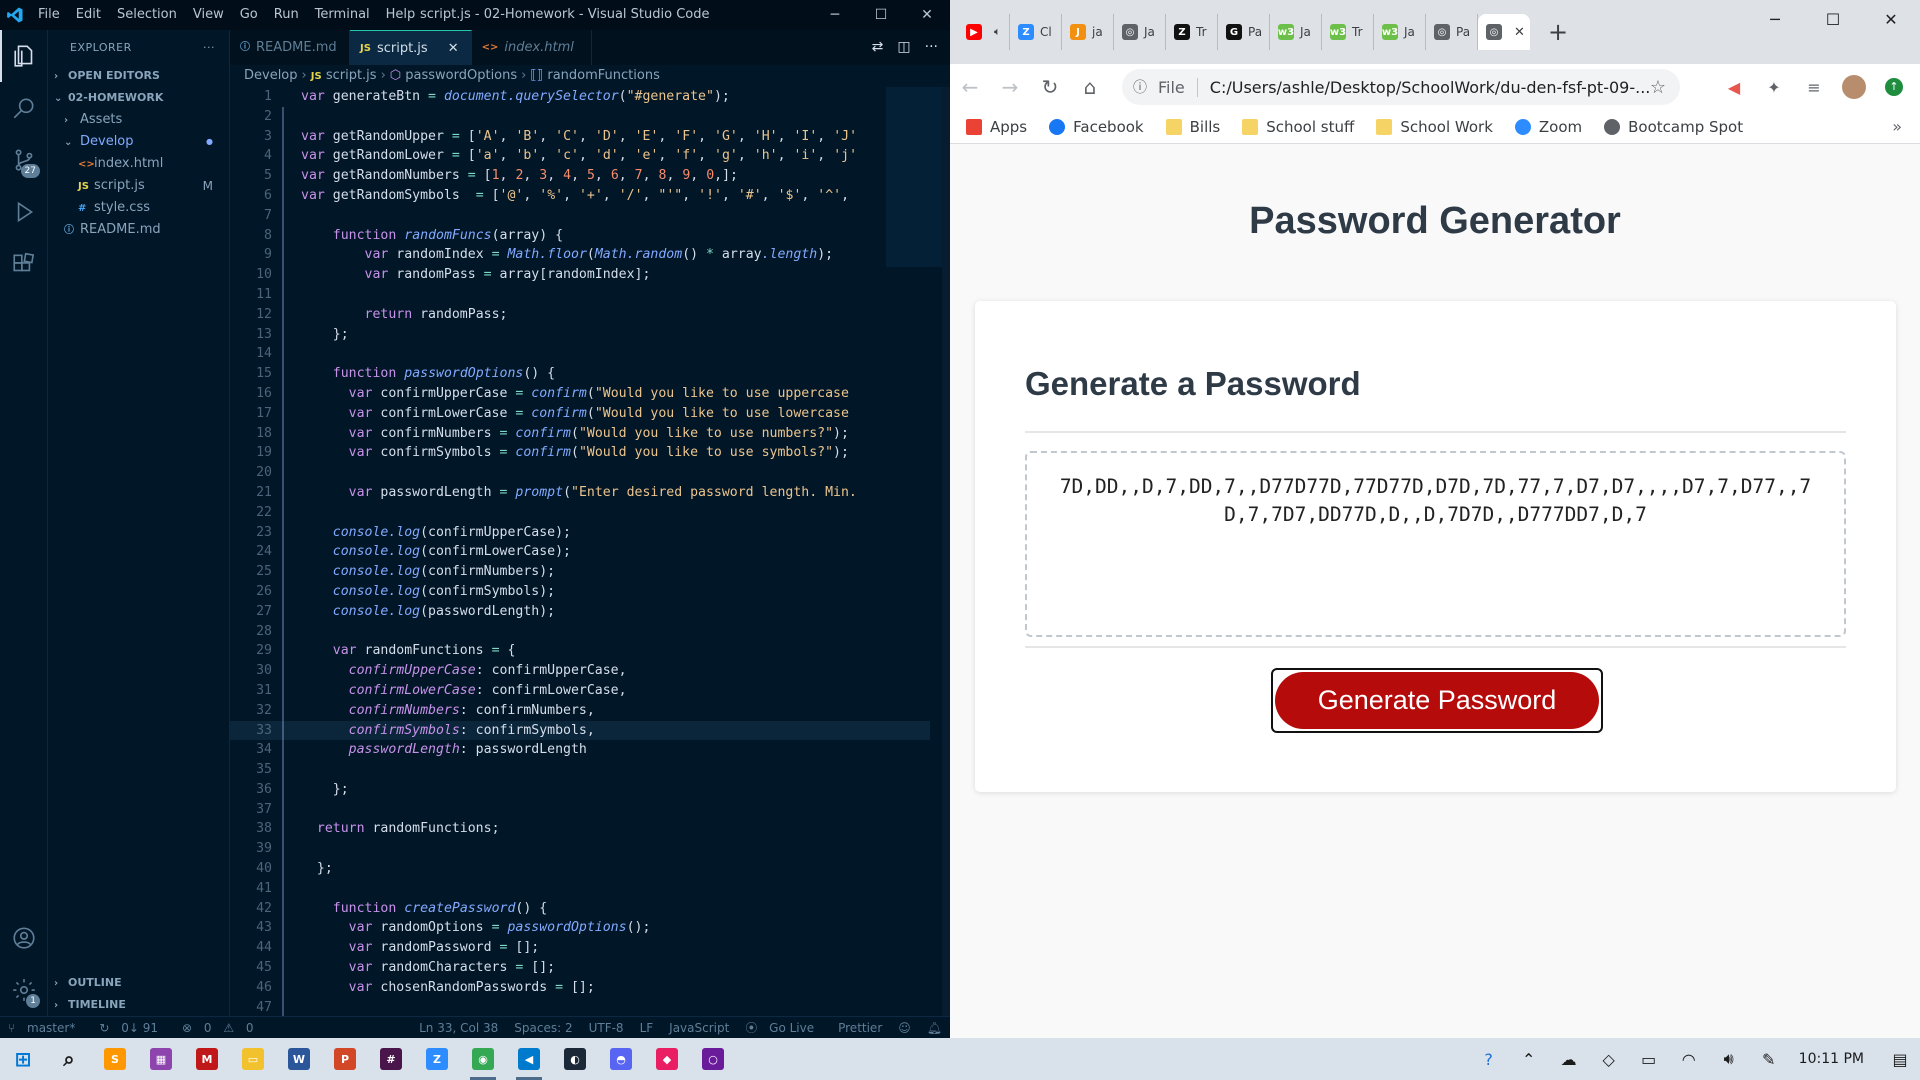  What do you see at coordinates (1192, 127) in the screenshot?
I see `bookmark-item: Bills` at bounding box center [1192, 127].